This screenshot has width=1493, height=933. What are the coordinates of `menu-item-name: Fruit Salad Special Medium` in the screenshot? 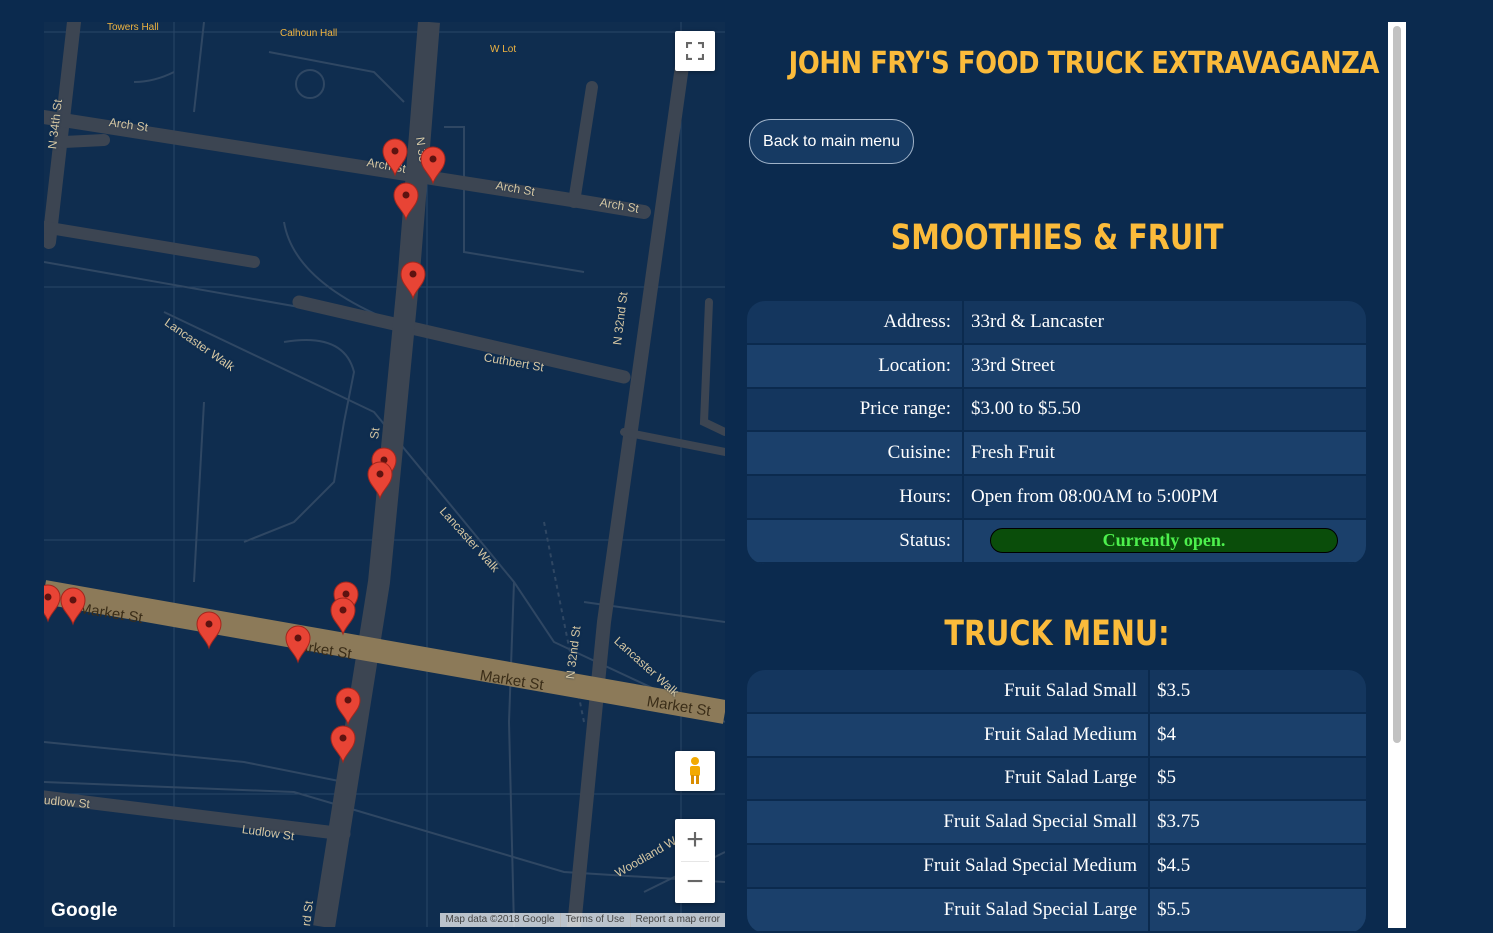 It's located at (948, 866).